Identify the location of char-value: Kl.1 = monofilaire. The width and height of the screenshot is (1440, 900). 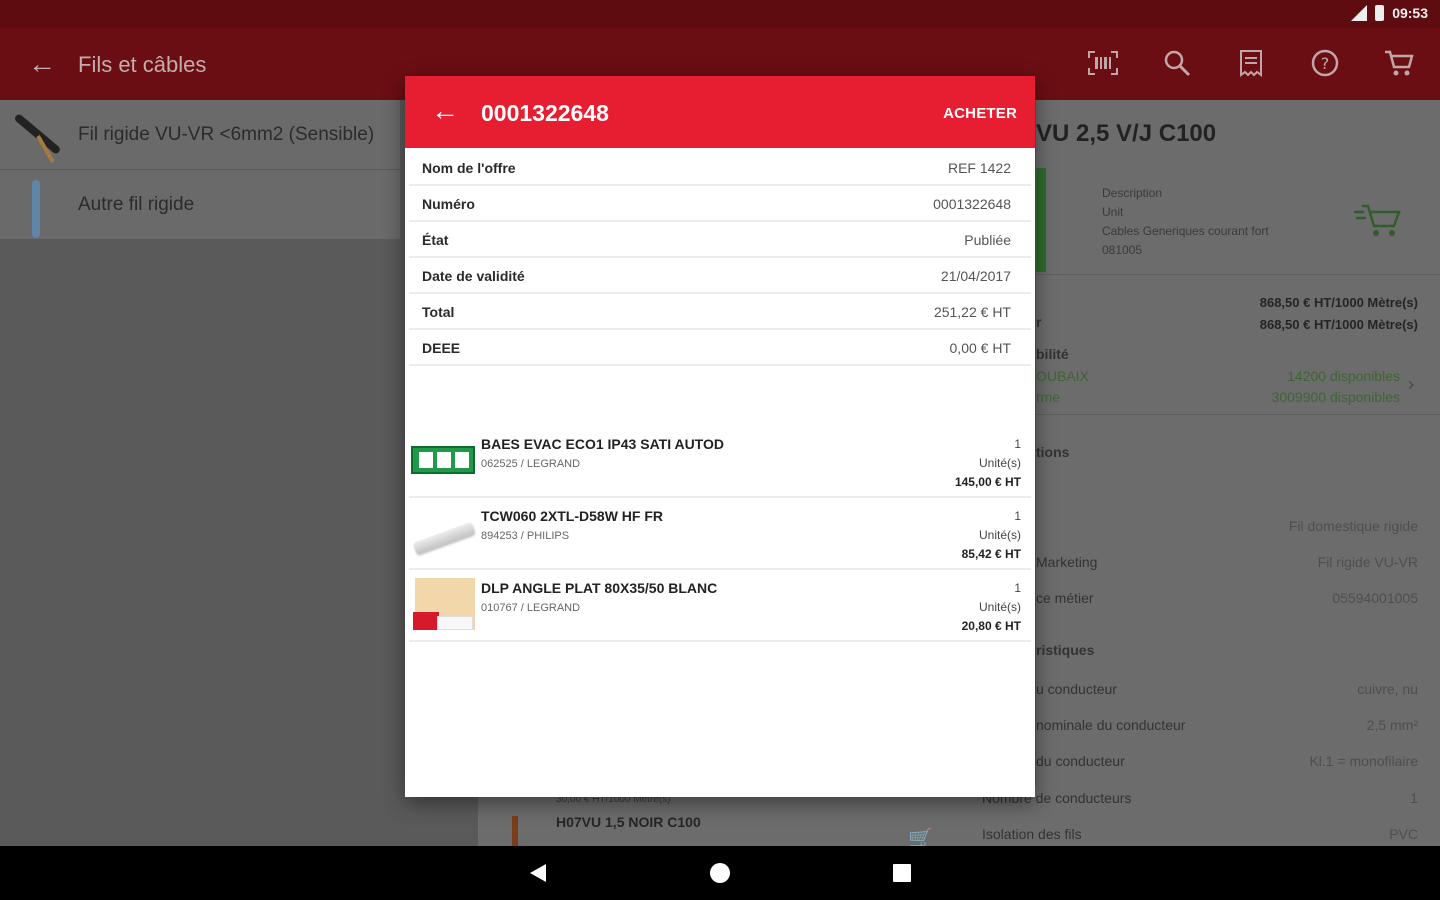
(1363, 761).